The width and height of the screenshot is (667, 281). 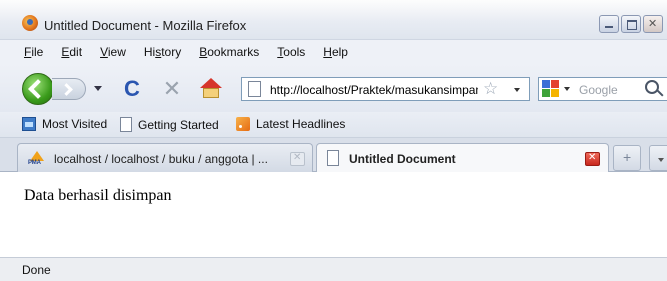 What do you see at coordinates (98, 88) in the screenshot?
I see `history-dropdown-icon` at bounding box center [98, 88].